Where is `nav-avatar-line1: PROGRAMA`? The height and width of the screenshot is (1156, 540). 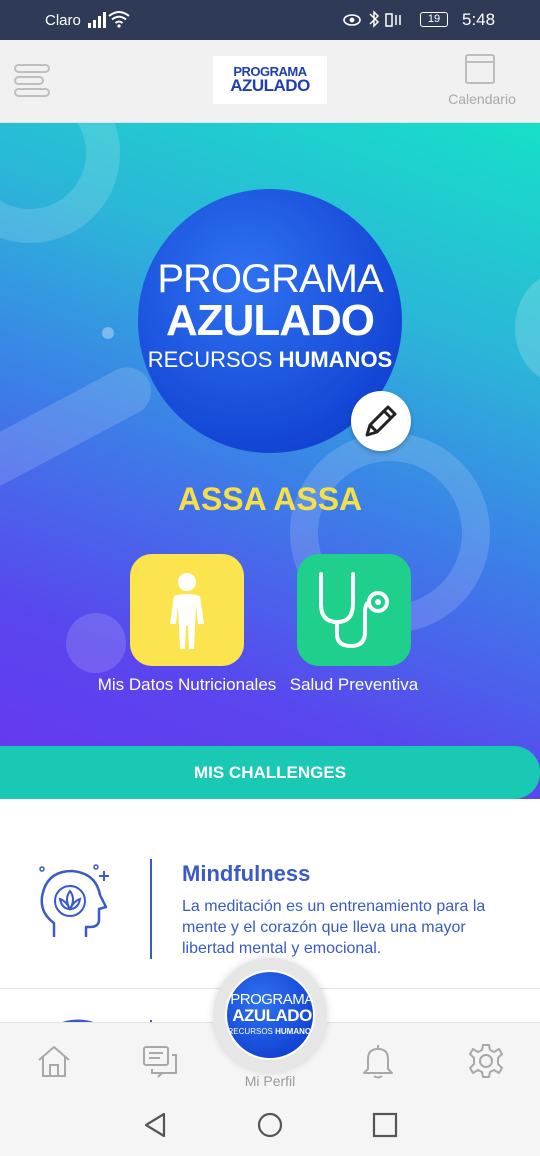 nav-avatar-line1: PROGRAMA is located at coordinates (272, 999).